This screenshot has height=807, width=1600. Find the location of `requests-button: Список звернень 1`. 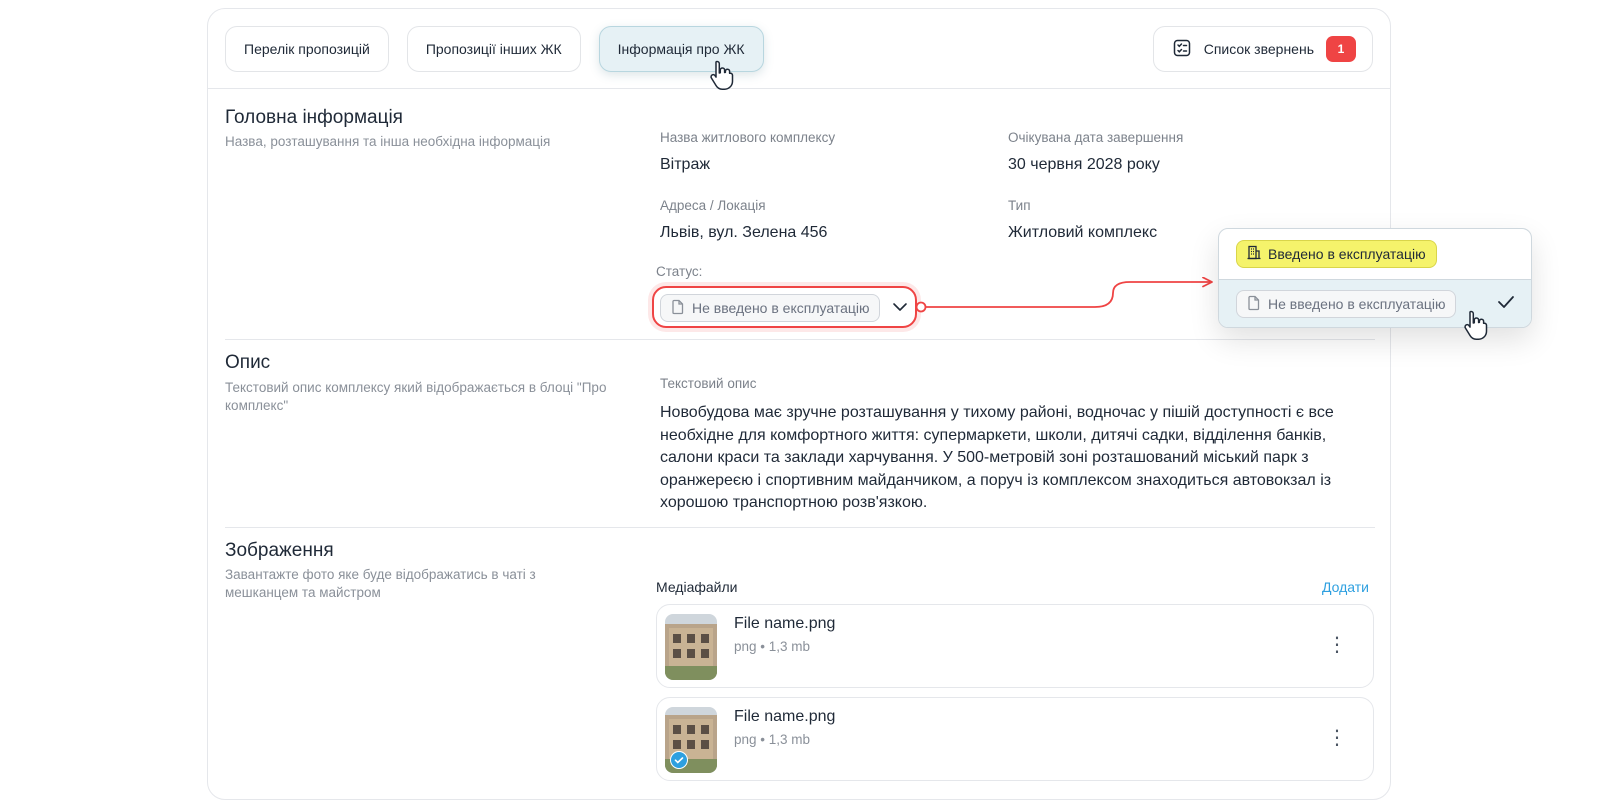

requests-button: Список звернень 1 is located at coordinates (1262, 49).